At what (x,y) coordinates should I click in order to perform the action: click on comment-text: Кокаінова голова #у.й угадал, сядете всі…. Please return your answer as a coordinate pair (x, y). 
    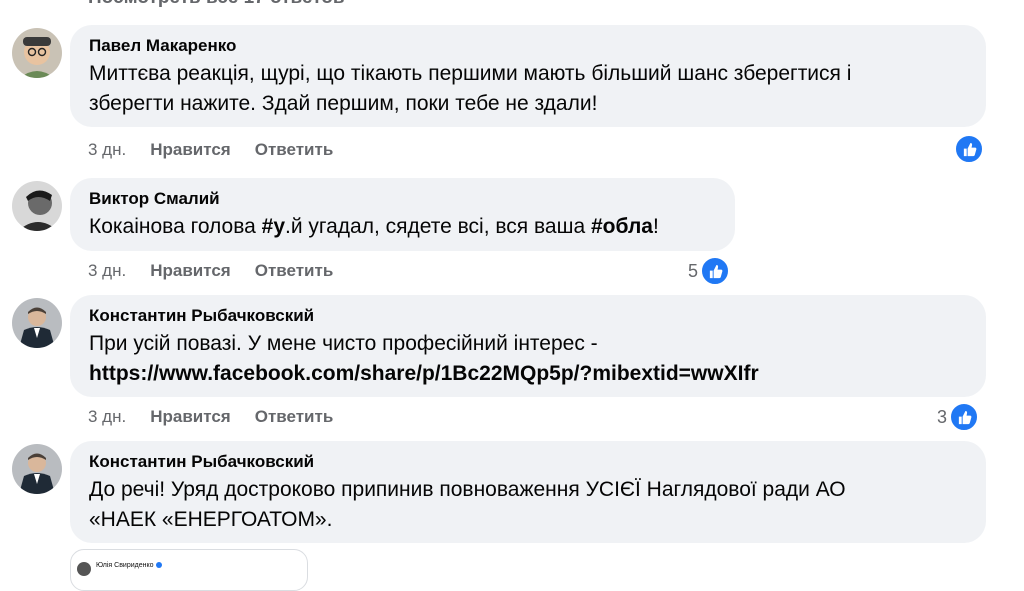
    Looking at the image, I should click on (374, 226).